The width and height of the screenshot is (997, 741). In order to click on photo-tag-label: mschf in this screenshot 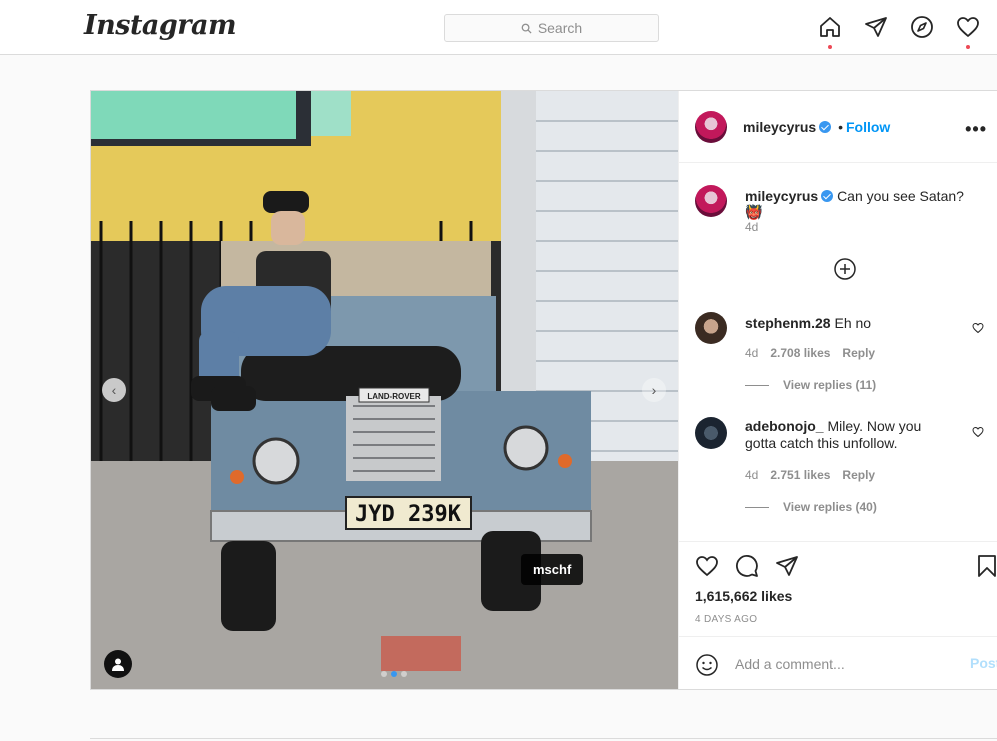, I will do `click(552, 569)`.